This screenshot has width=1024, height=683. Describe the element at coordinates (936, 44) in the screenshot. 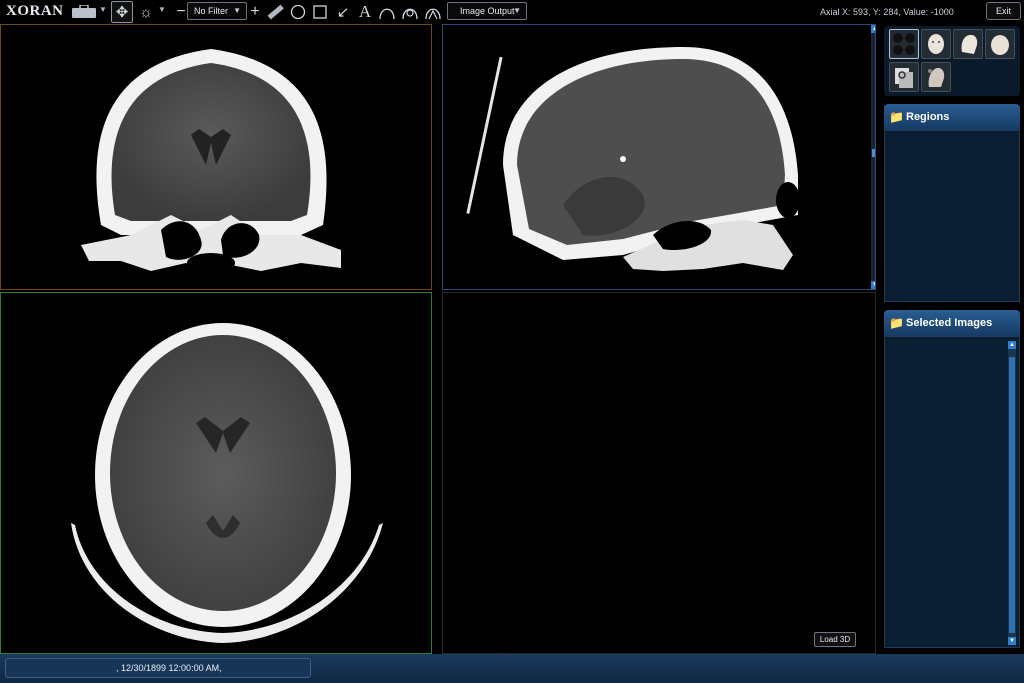

I see `head-front-icon` at that location.